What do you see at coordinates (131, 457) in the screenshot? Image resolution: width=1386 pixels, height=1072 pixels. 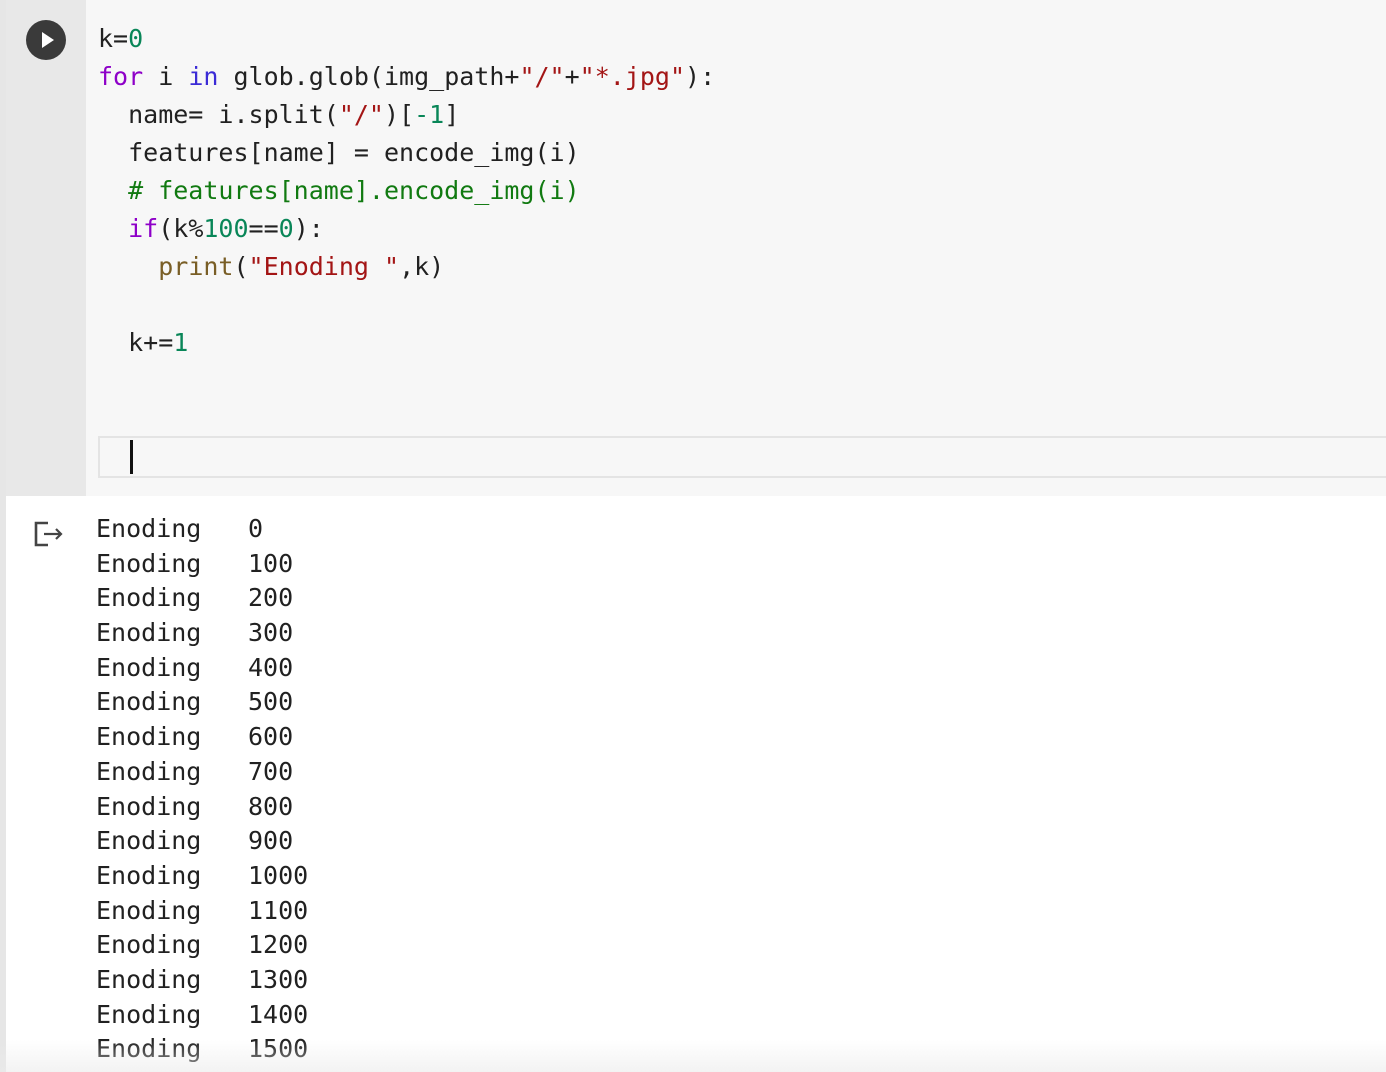 I see `text-cursor` at bounding box center [131, 457].